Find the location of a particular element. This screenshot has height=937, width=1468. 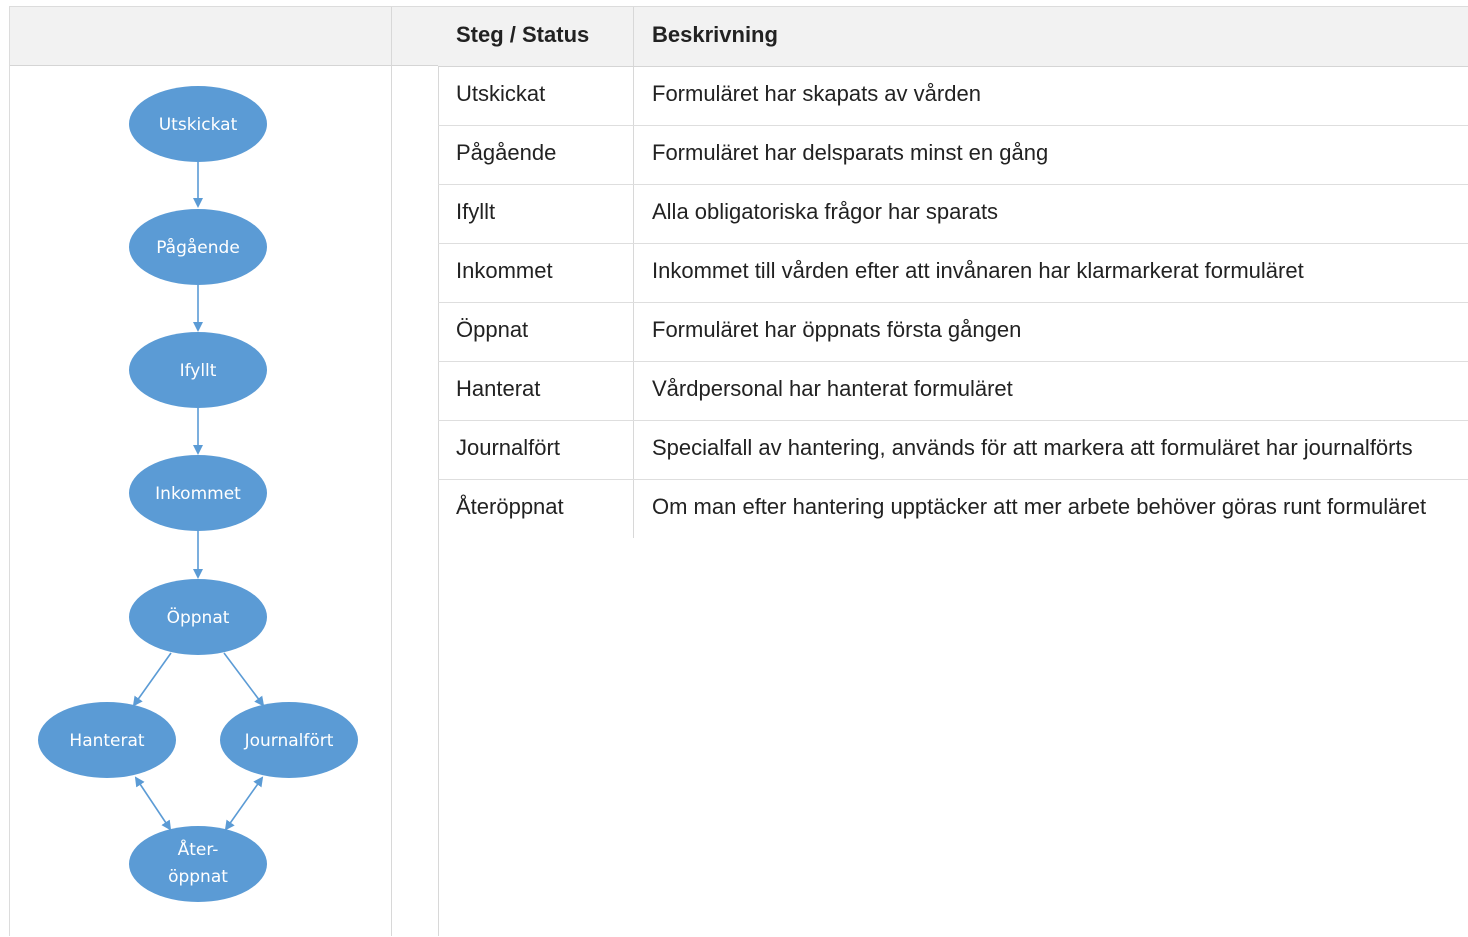

cell-description: Formuläret har delsparats minst en gång is located at coordinates (1051, 155).